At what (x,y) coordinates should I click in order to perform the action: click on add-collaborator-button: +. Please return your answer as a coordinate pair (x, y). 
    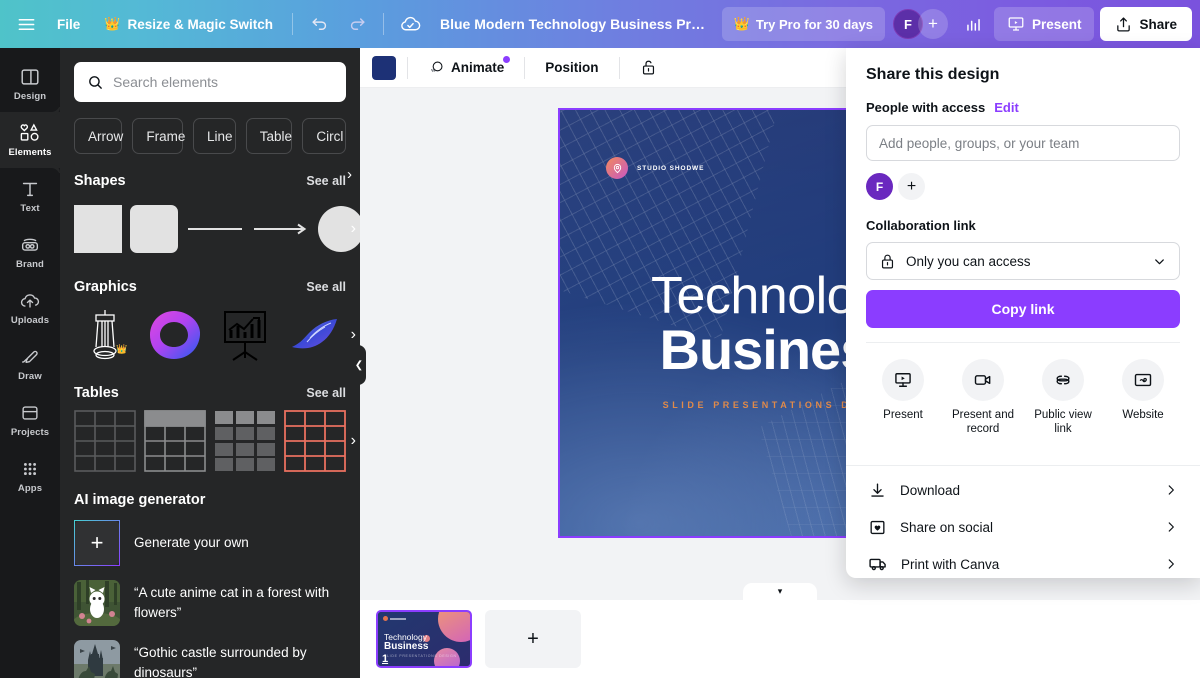
    Looking at the image, I should click on (932, 24).